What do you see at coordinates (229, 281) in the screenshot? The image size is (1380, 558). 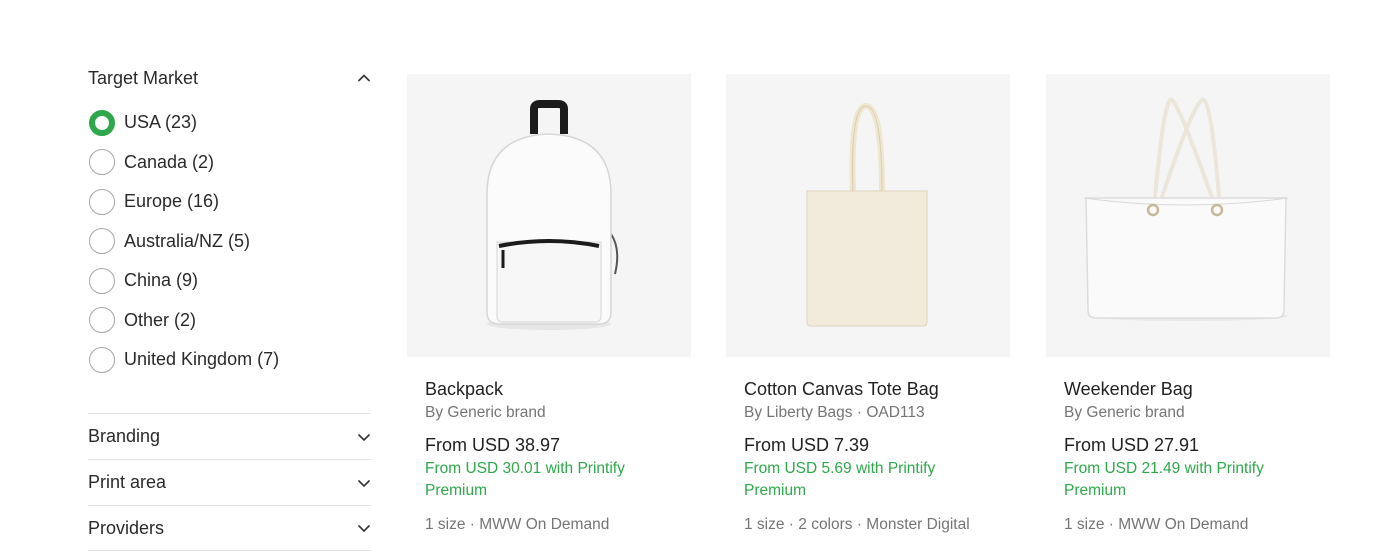 I see `radio-option-china: China (9)` at bounding box center [229, 281].